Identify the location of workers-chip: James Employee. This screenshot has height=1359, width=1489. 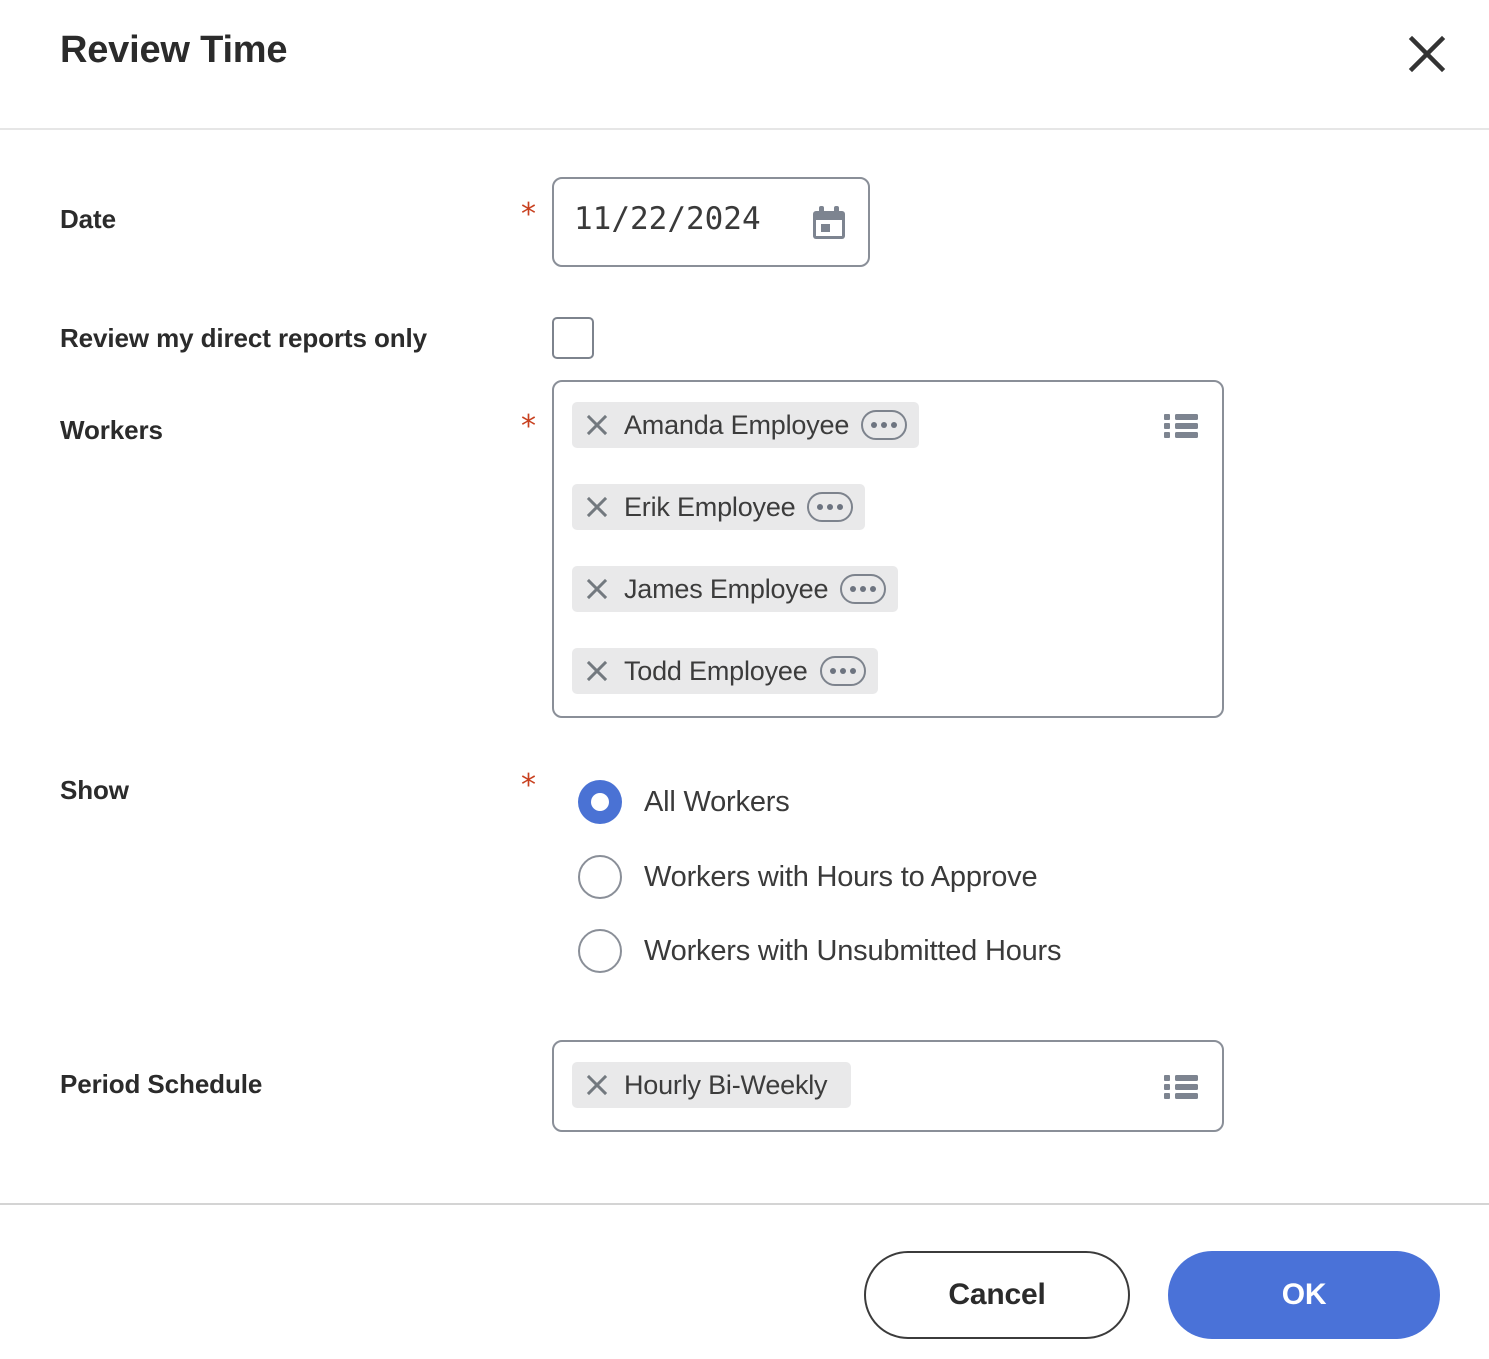
(735, 589).